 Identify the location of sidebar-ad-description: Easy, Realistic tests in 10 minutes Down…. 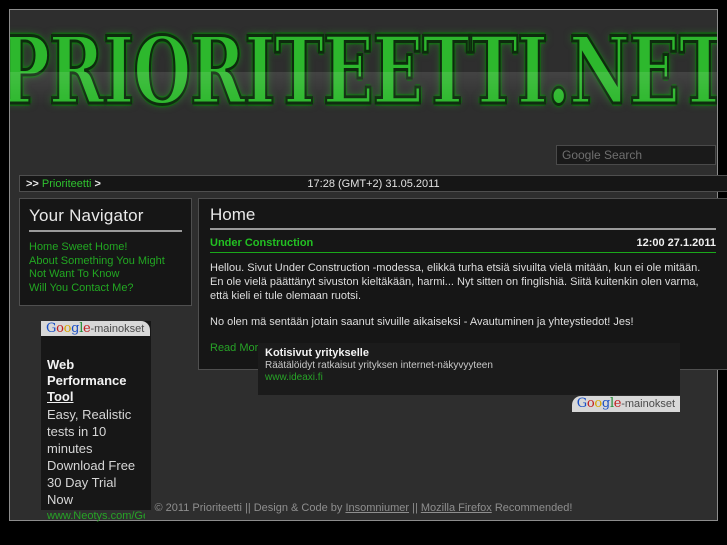
(91, 457).